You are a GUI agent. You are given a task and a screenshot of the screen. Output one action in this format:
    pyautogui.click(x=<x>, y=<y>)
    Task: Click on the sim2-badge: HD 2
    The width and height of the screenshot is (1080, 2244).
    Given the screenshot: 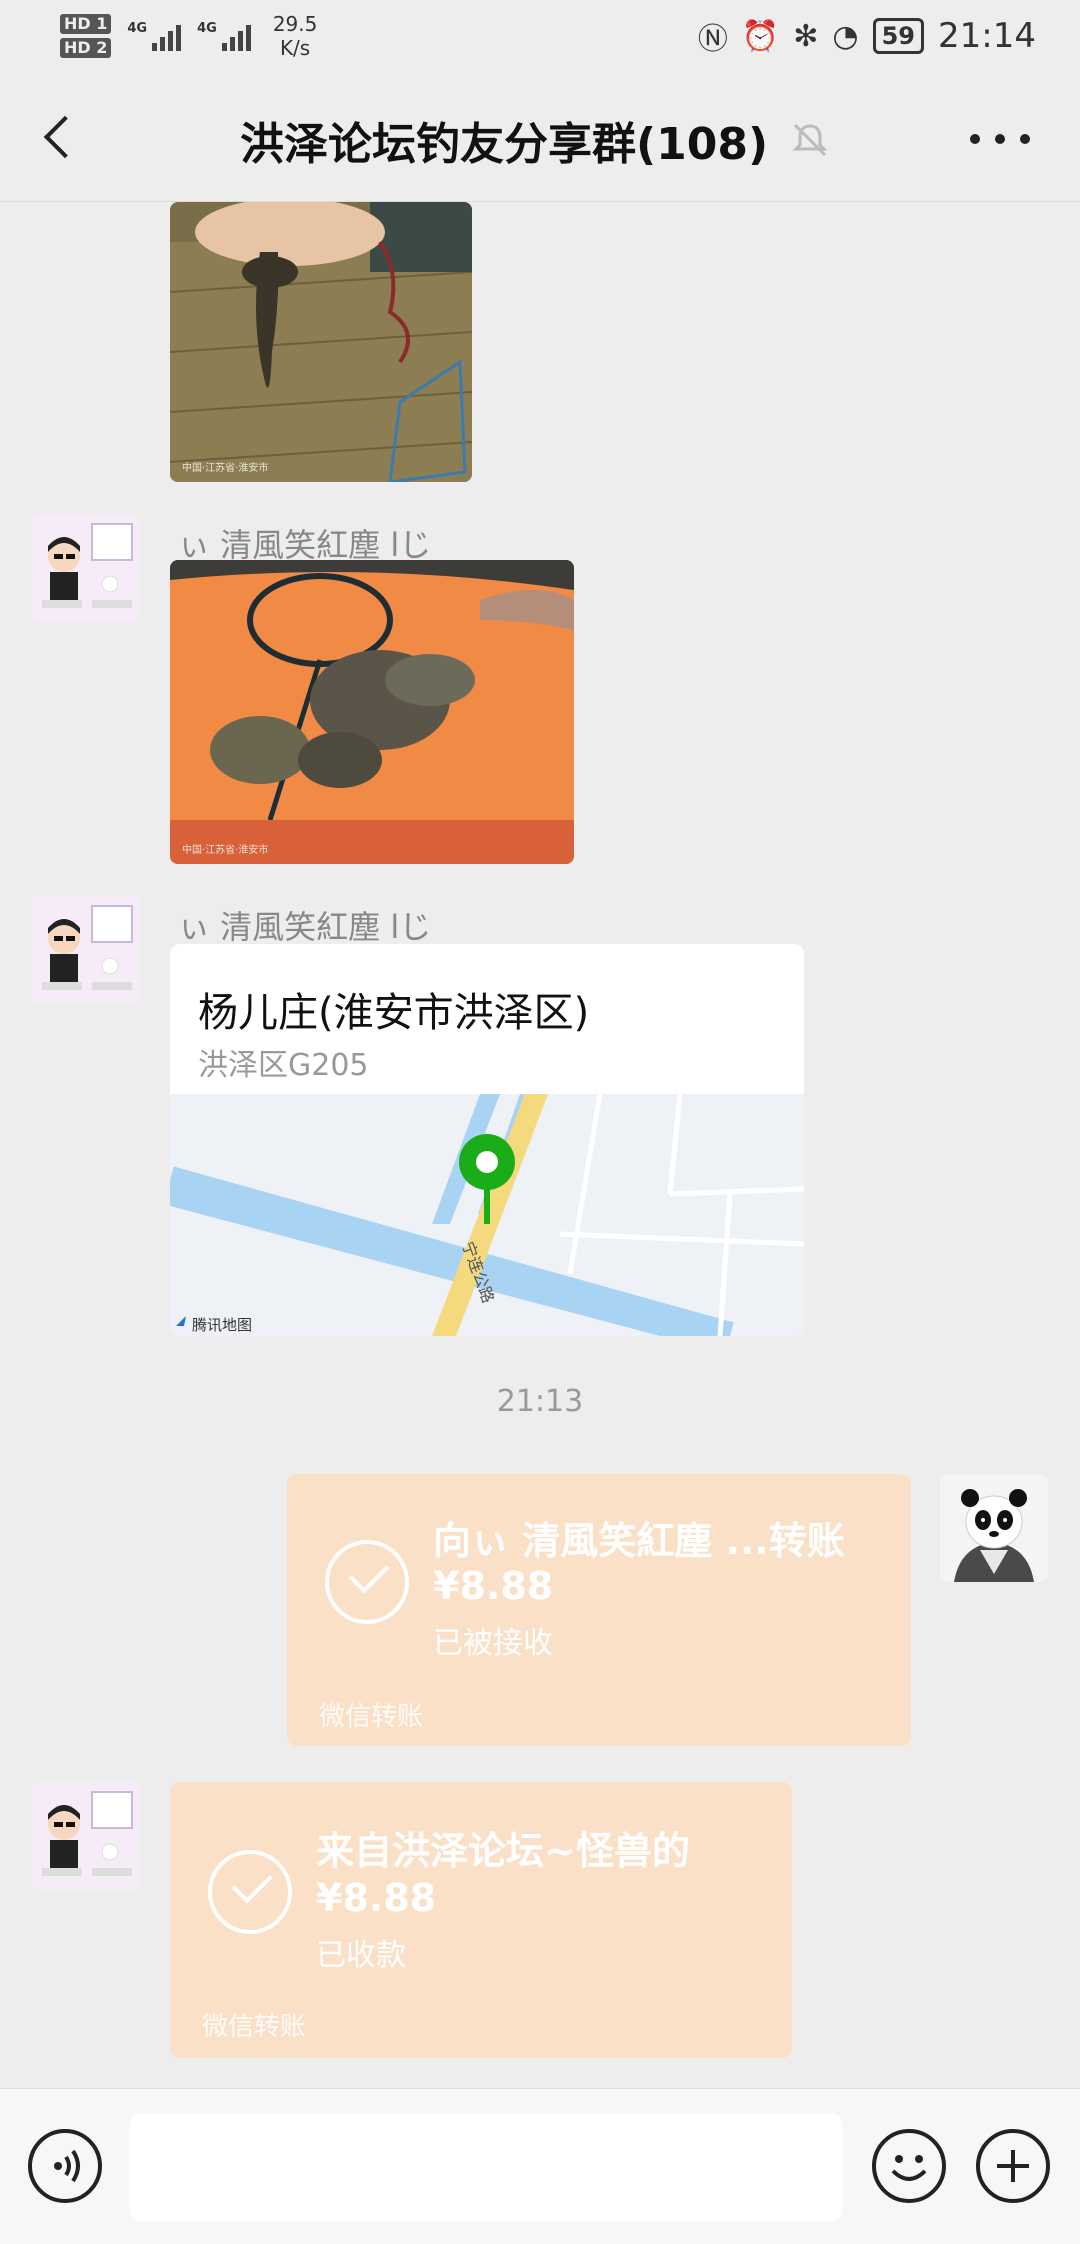 What is the action you would take?
    pyautogui.click(x=86, y=48)
    